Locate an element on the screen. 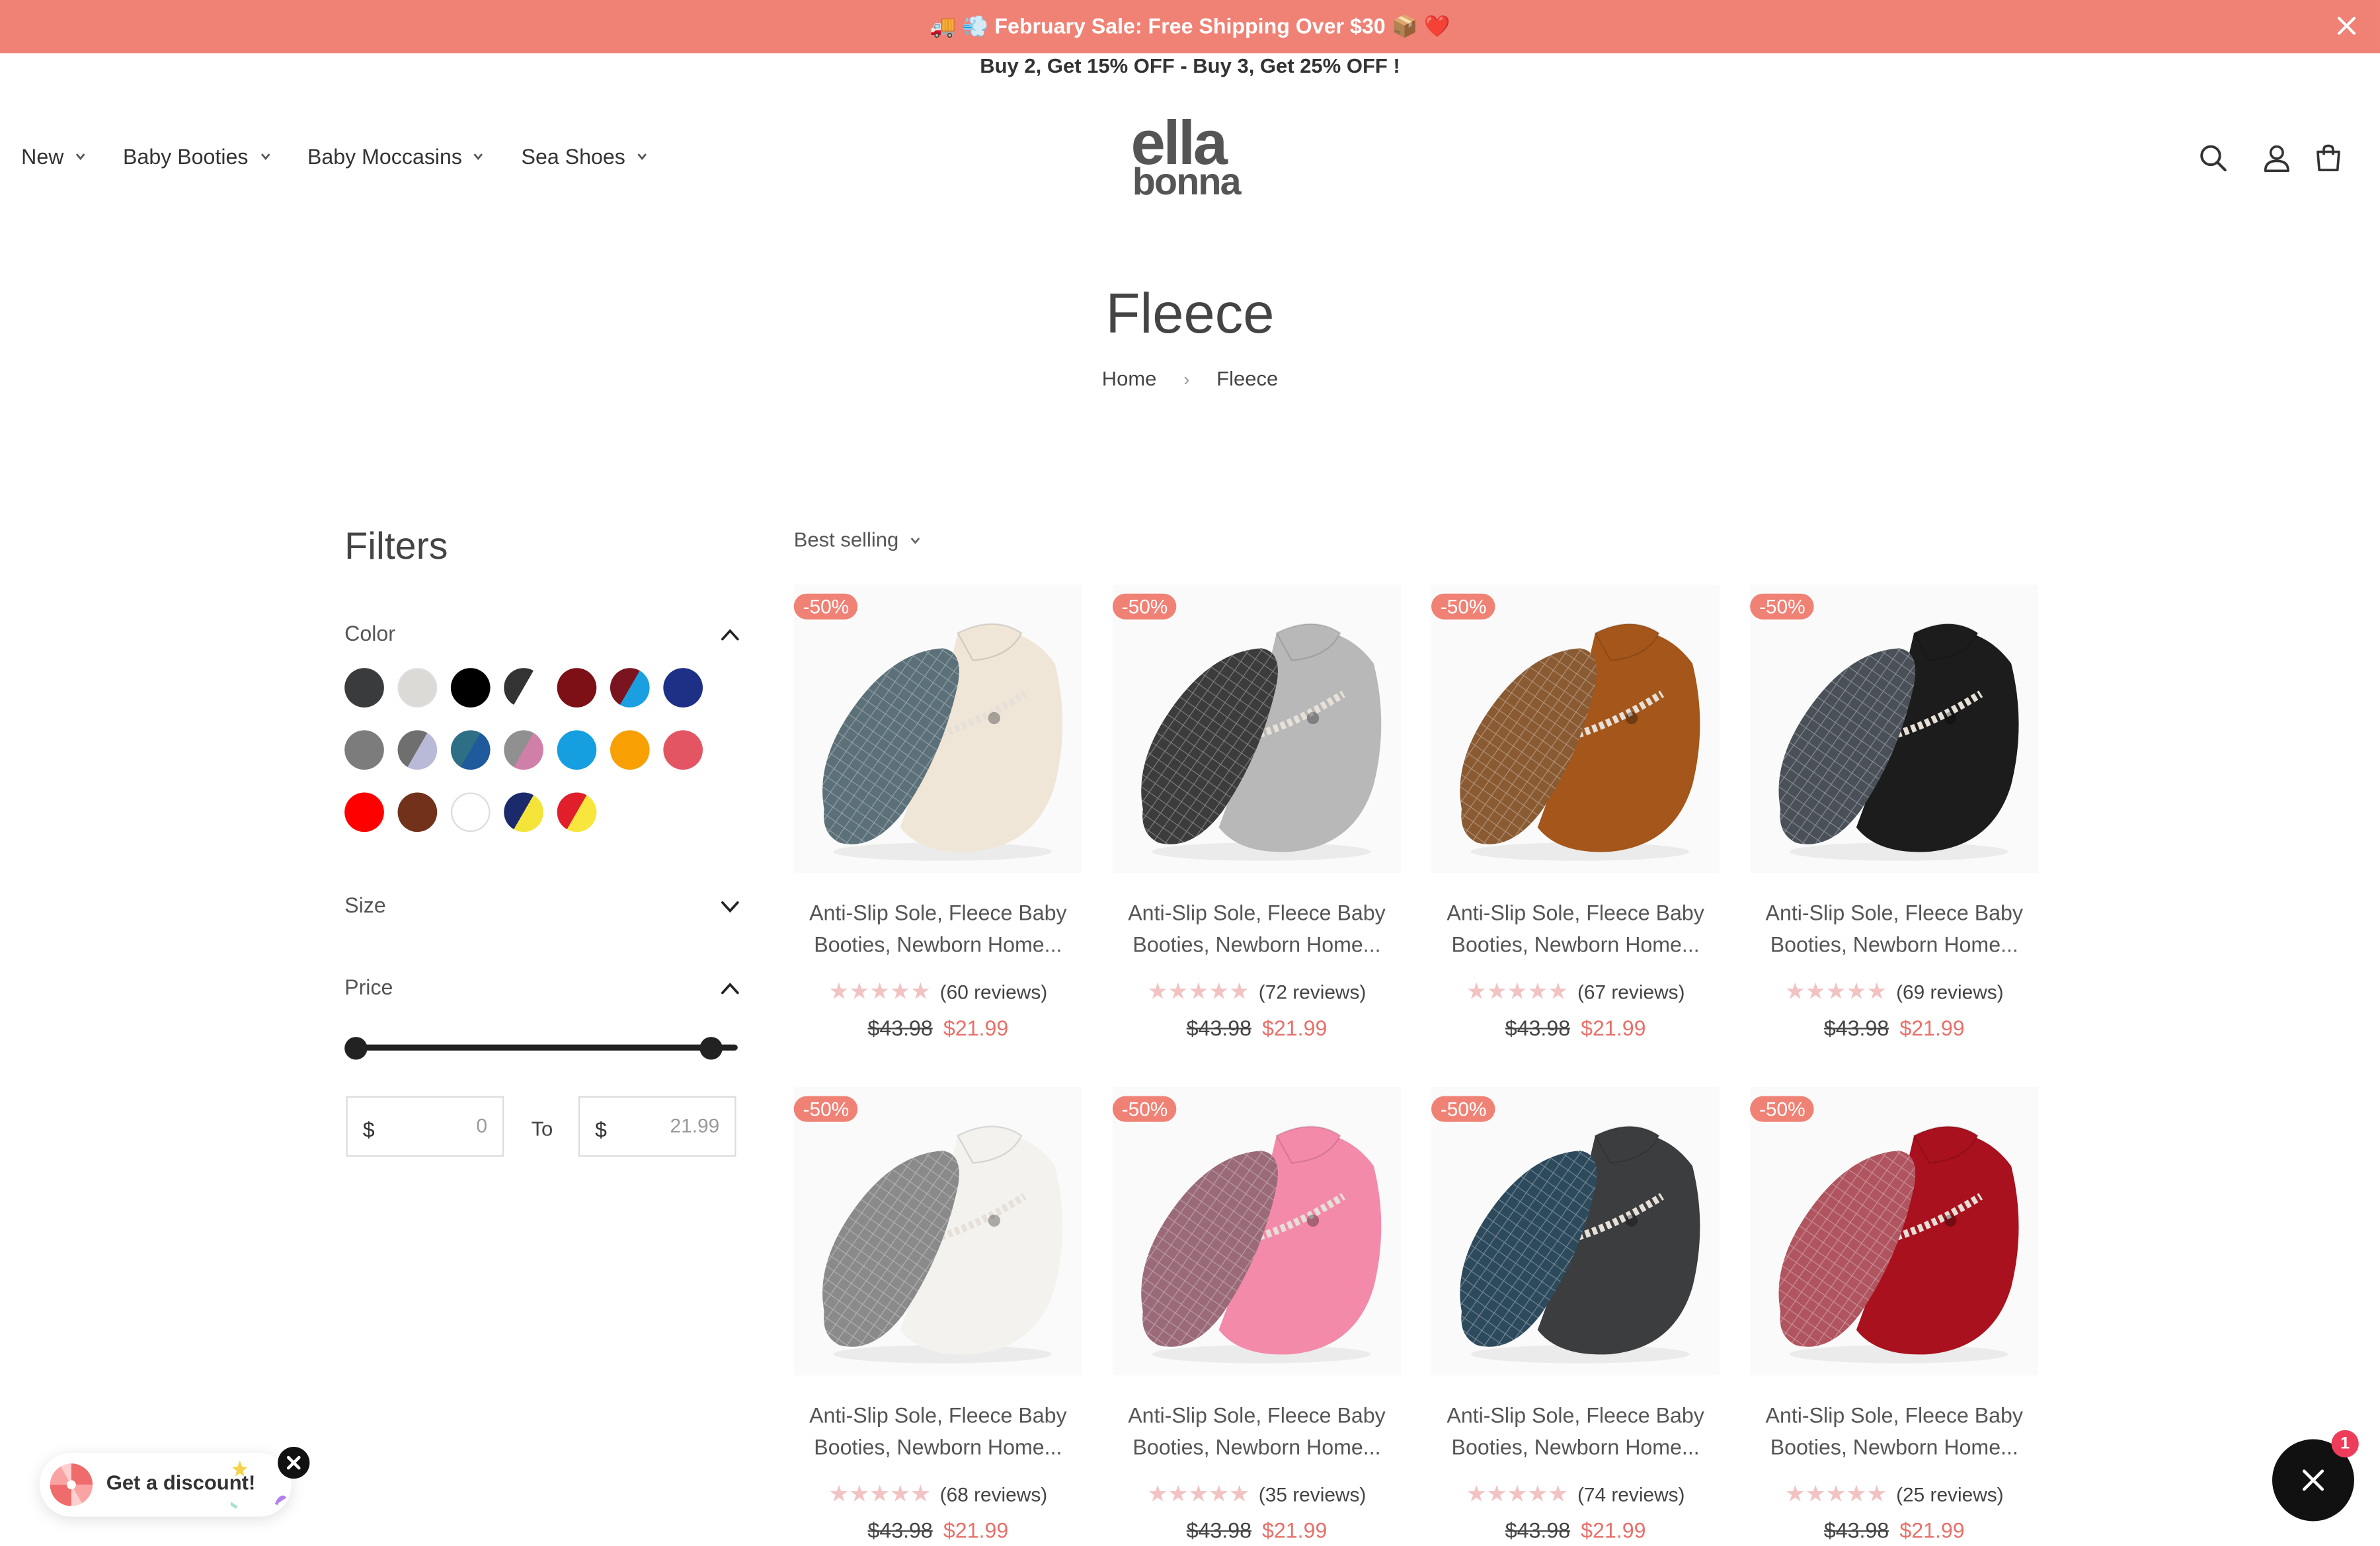  color-swatch-black is located at coordinates (470, 688).